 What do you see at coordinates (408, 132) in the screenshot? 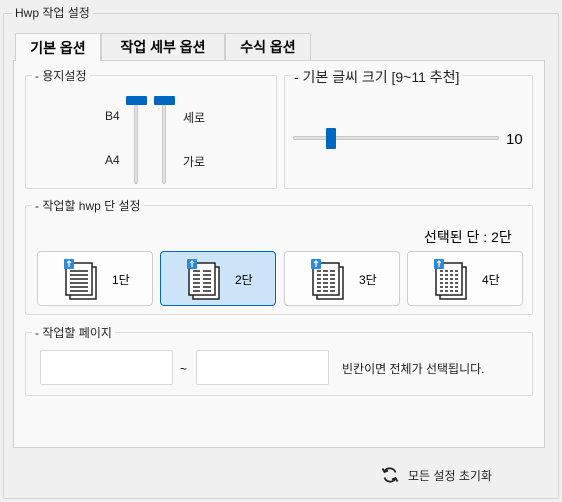
I see `font-size-group` at bounding box center [408, 132].